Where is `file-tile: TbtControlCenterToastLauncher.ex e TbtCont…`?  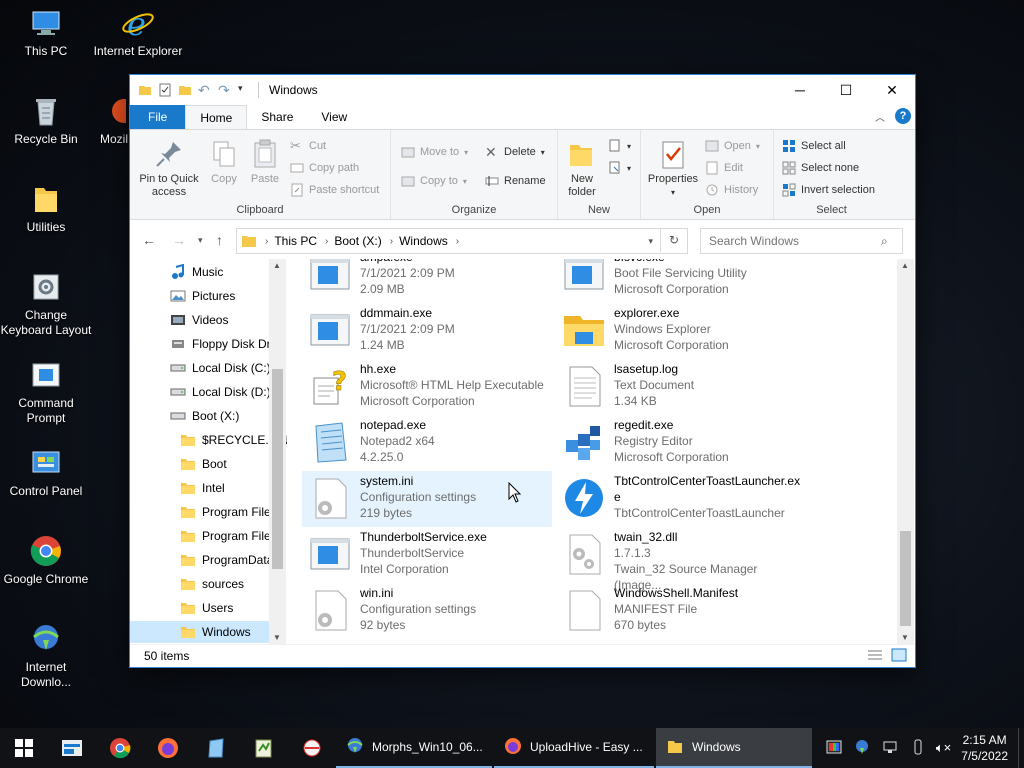 file-tile: TbtControlCenterToastLauncher.ex e TbtCont… is located at coordinates (681, 499).